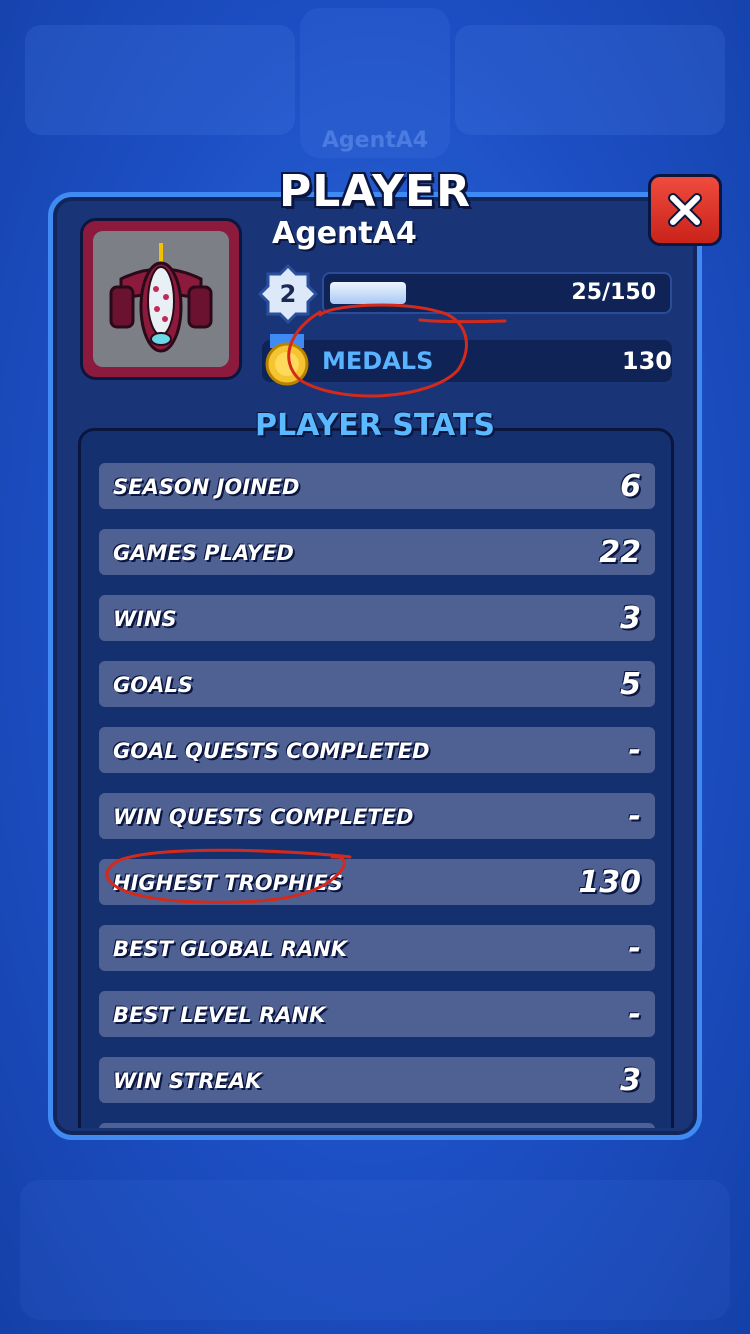 The height and width of the screenshot is (1334, 750). Describe the element at coordinates (377, 882) in the screenshot. I see `stat-row: HIGHEST TROPHIES 130` at that location.